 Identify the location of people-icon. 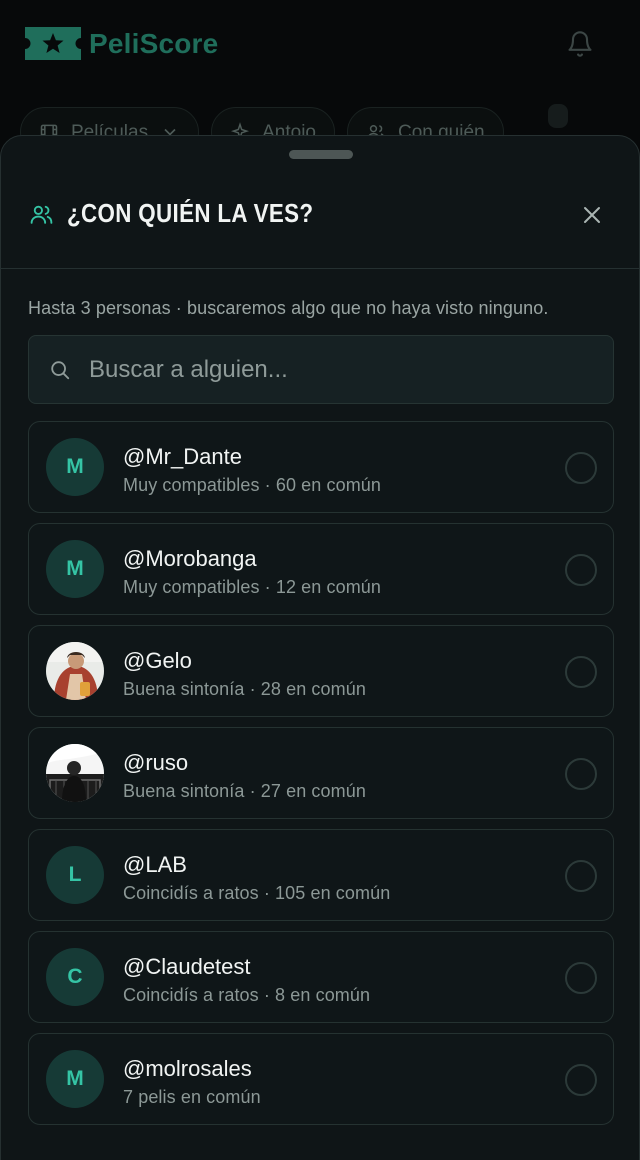
(41, 214).